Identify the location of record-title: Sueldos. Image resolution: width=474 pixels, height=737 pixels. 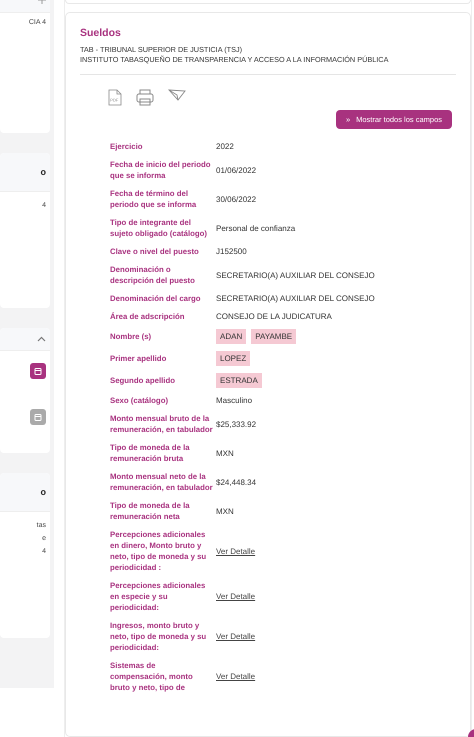
(101, 33).